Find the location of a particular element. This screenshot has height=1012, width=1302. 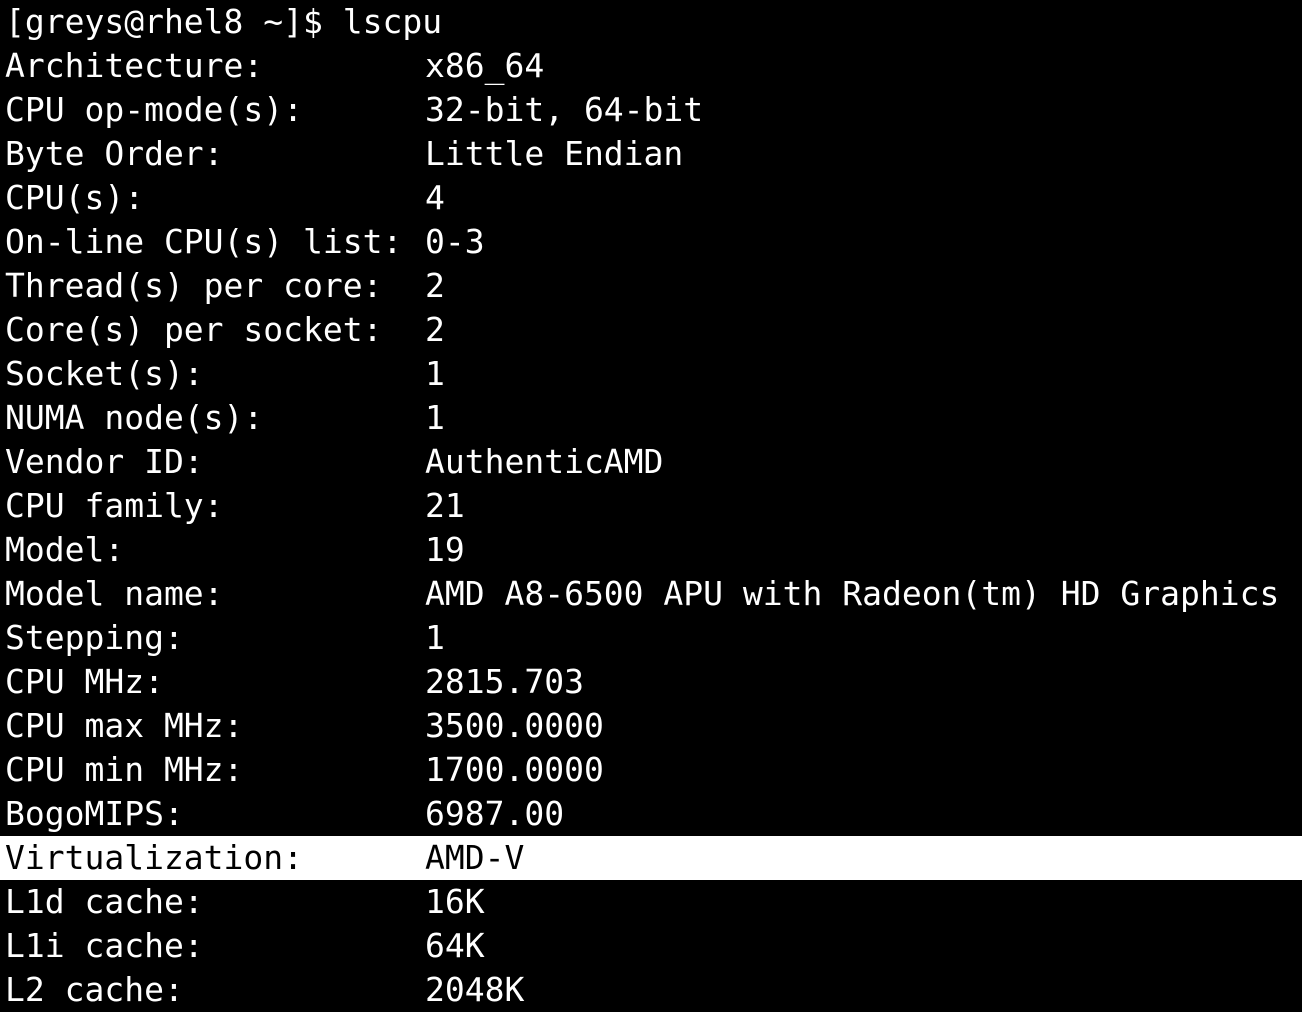

output-row-numa-nodes: NUMA node(s): 1 is located at coordinates (651, 418).